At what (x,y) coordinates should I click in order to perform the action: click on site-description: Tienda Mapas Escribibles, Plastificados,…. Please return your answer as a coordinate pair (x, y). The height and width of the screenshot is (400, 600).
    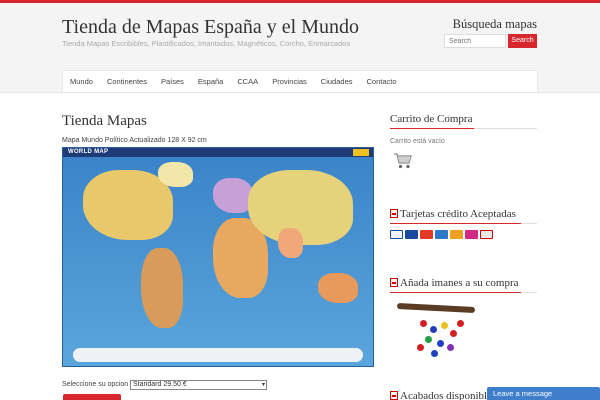
    Looking at the image, I should click on (206, 43).